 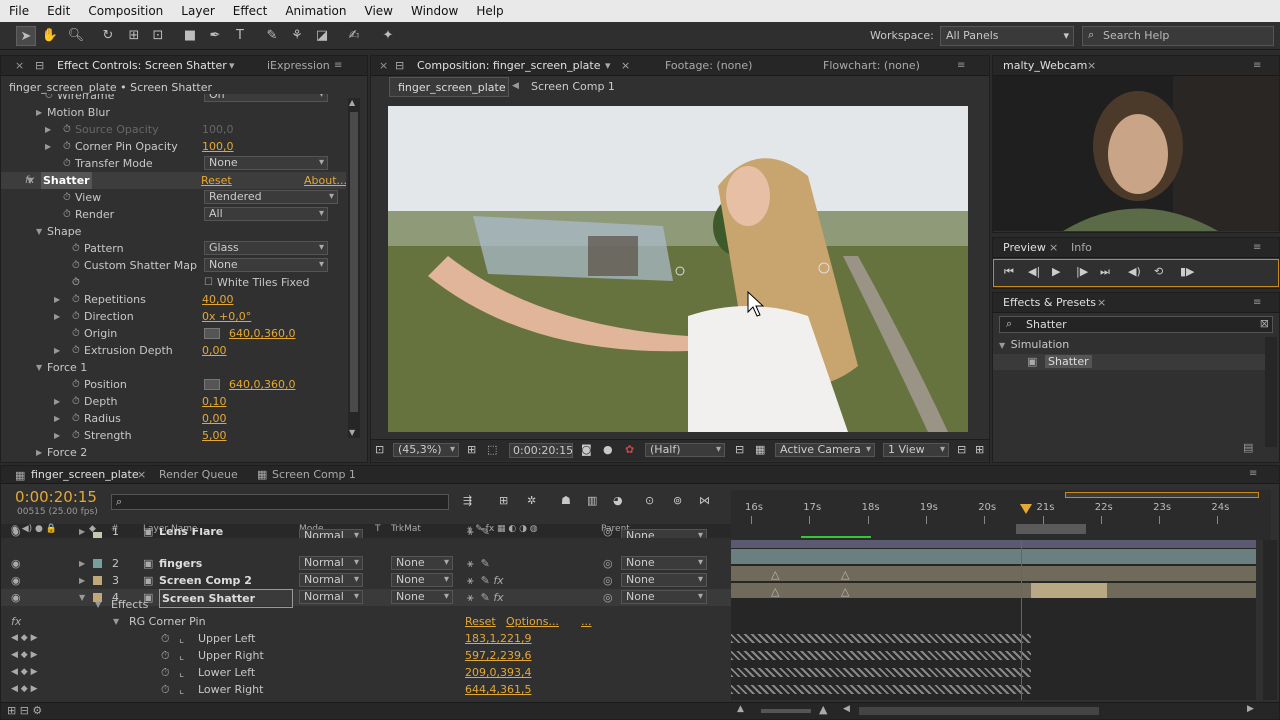 I want to click on layer-name: fingers, so click(x=180, y=563).